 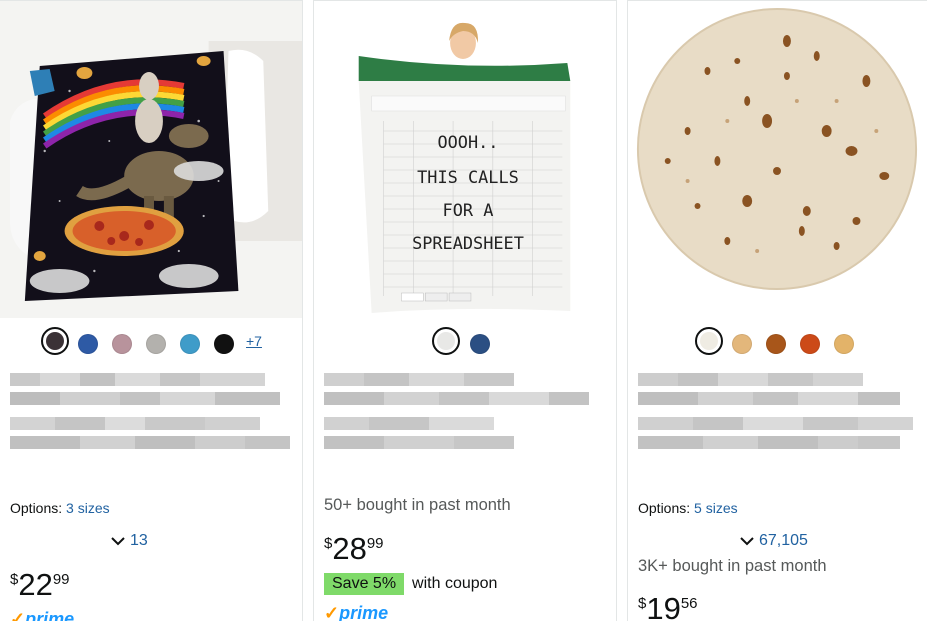 I want to click on coupon-badge: Save 5%, so click(x=364, y=584).